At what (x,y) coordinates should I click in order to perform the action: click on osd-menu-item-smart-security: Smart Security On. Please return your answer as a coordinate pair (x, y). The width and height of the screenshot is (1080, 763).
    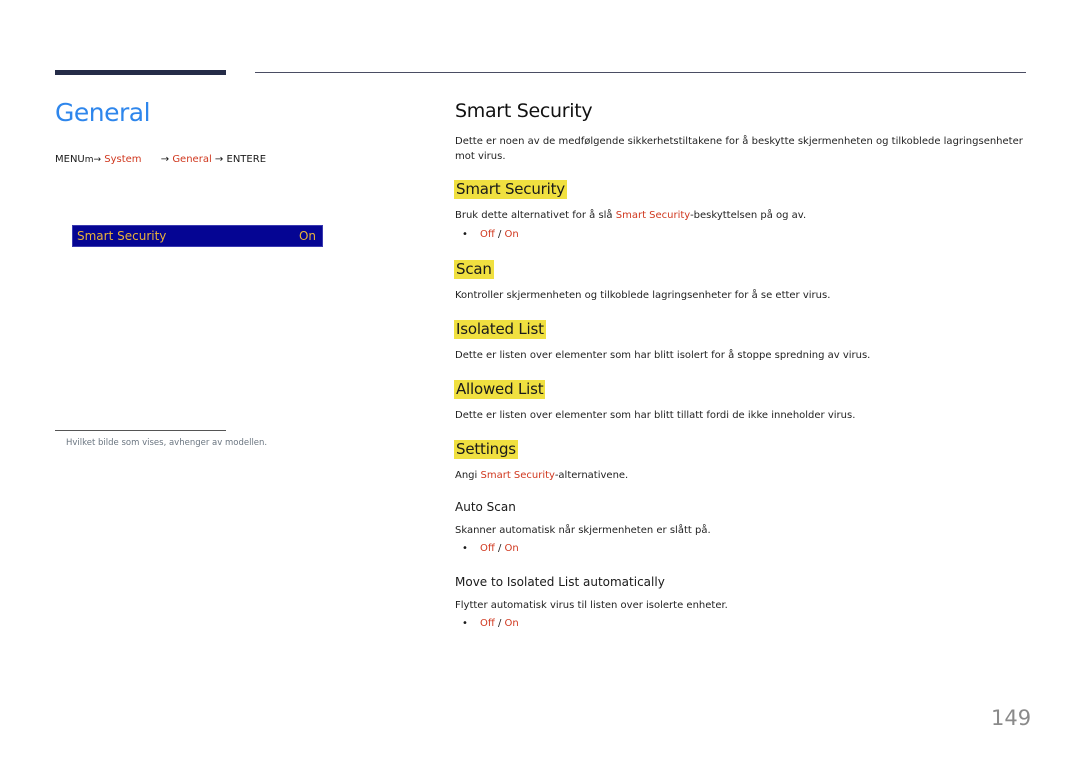
    Looking at the image, I should click on (197, 236).